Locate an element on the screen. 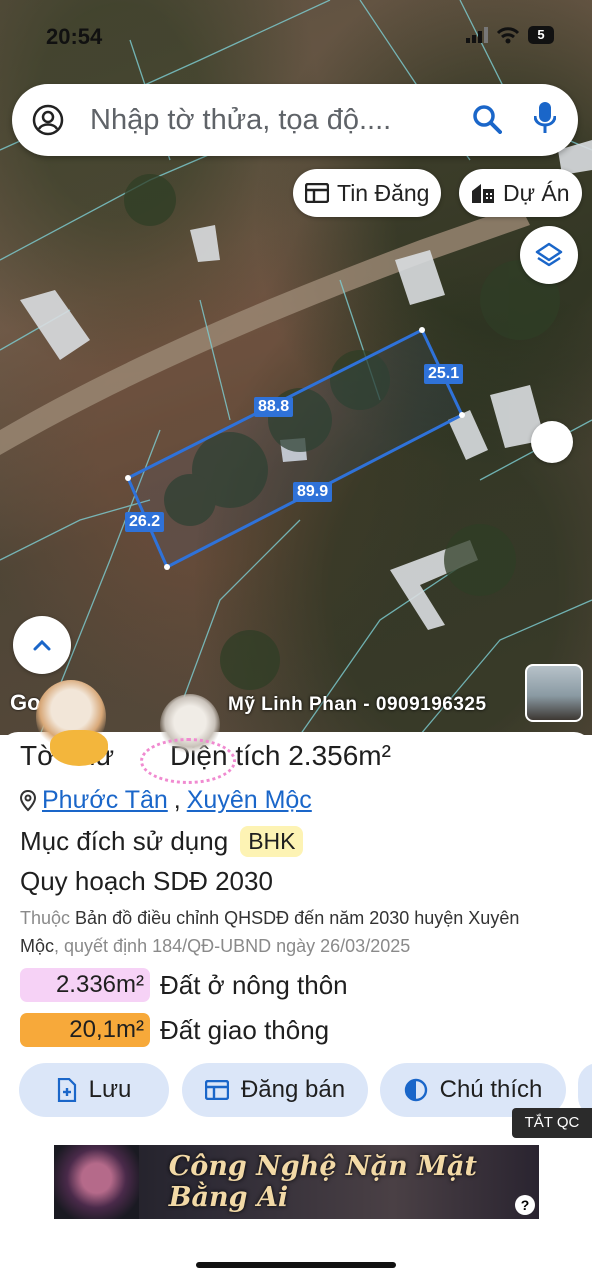  listings-chip: Tin Đăng is located at coordinates (367, 193).